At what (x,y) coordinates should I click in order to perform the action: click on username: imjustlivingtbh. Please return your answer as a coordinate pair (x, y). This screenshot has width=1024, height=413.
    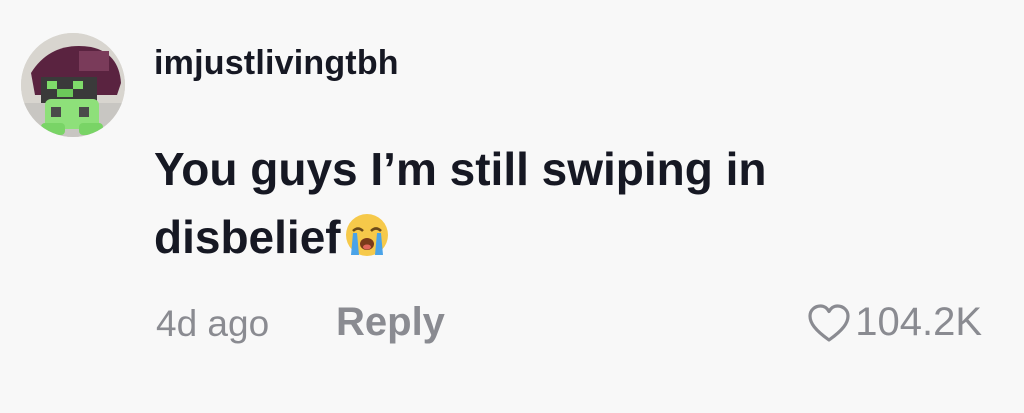
    Looking at the image, I should click on (276, 63).